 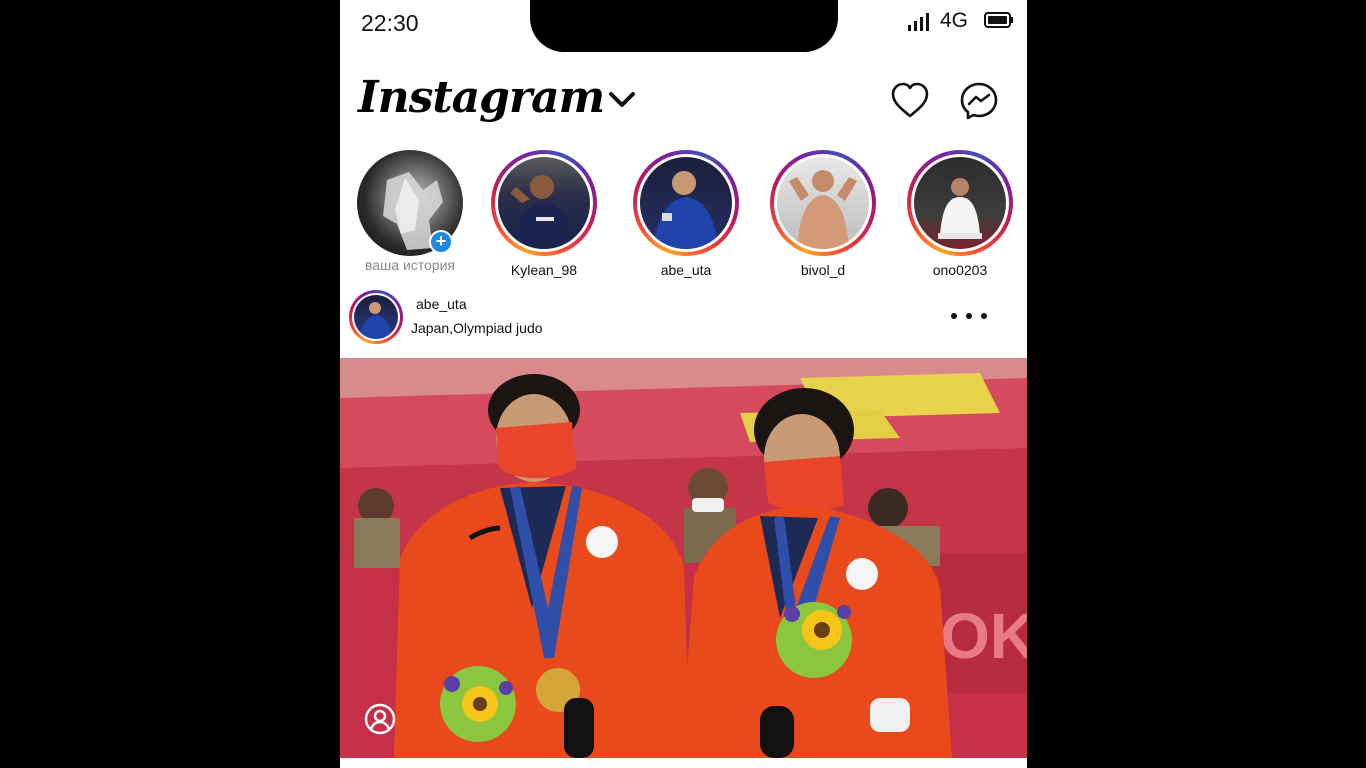 I want to click on story-abe-uta: abe_uta, so click(x=686, y=214).